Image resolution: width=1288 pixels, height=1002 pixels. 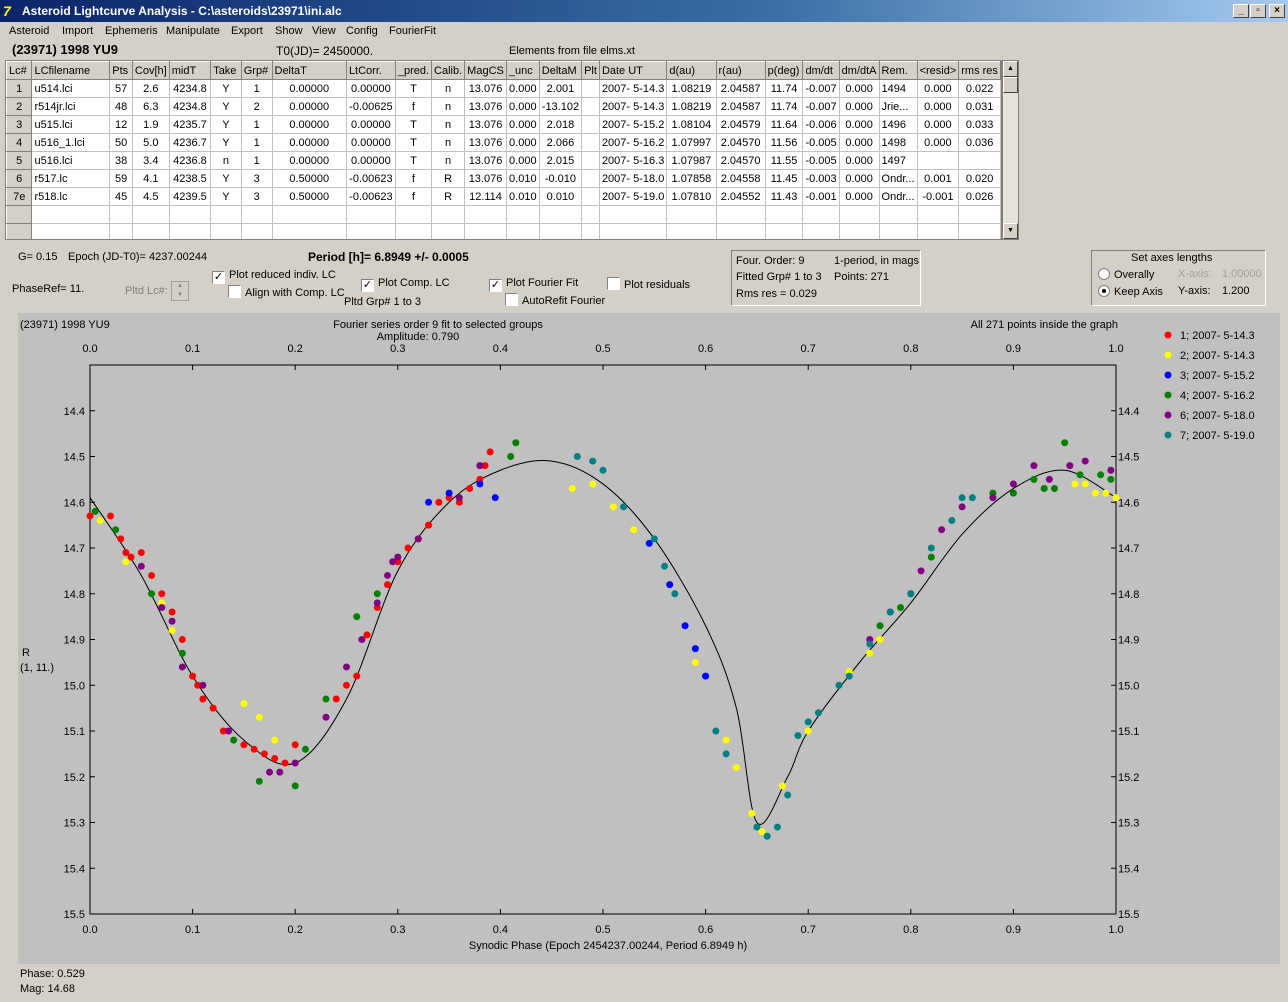 What do you see at coordinates (740, 124) in the screenshot?
I see `table-cell: 2.04579` at bounding box center [740, 124].